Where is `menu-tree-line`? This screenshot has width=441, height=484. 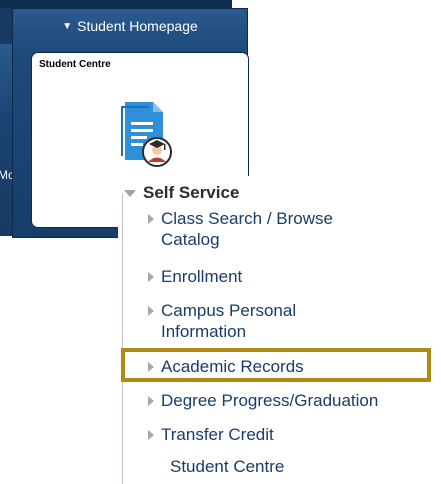
menu-tree-line is located at coordinates (122, 339).